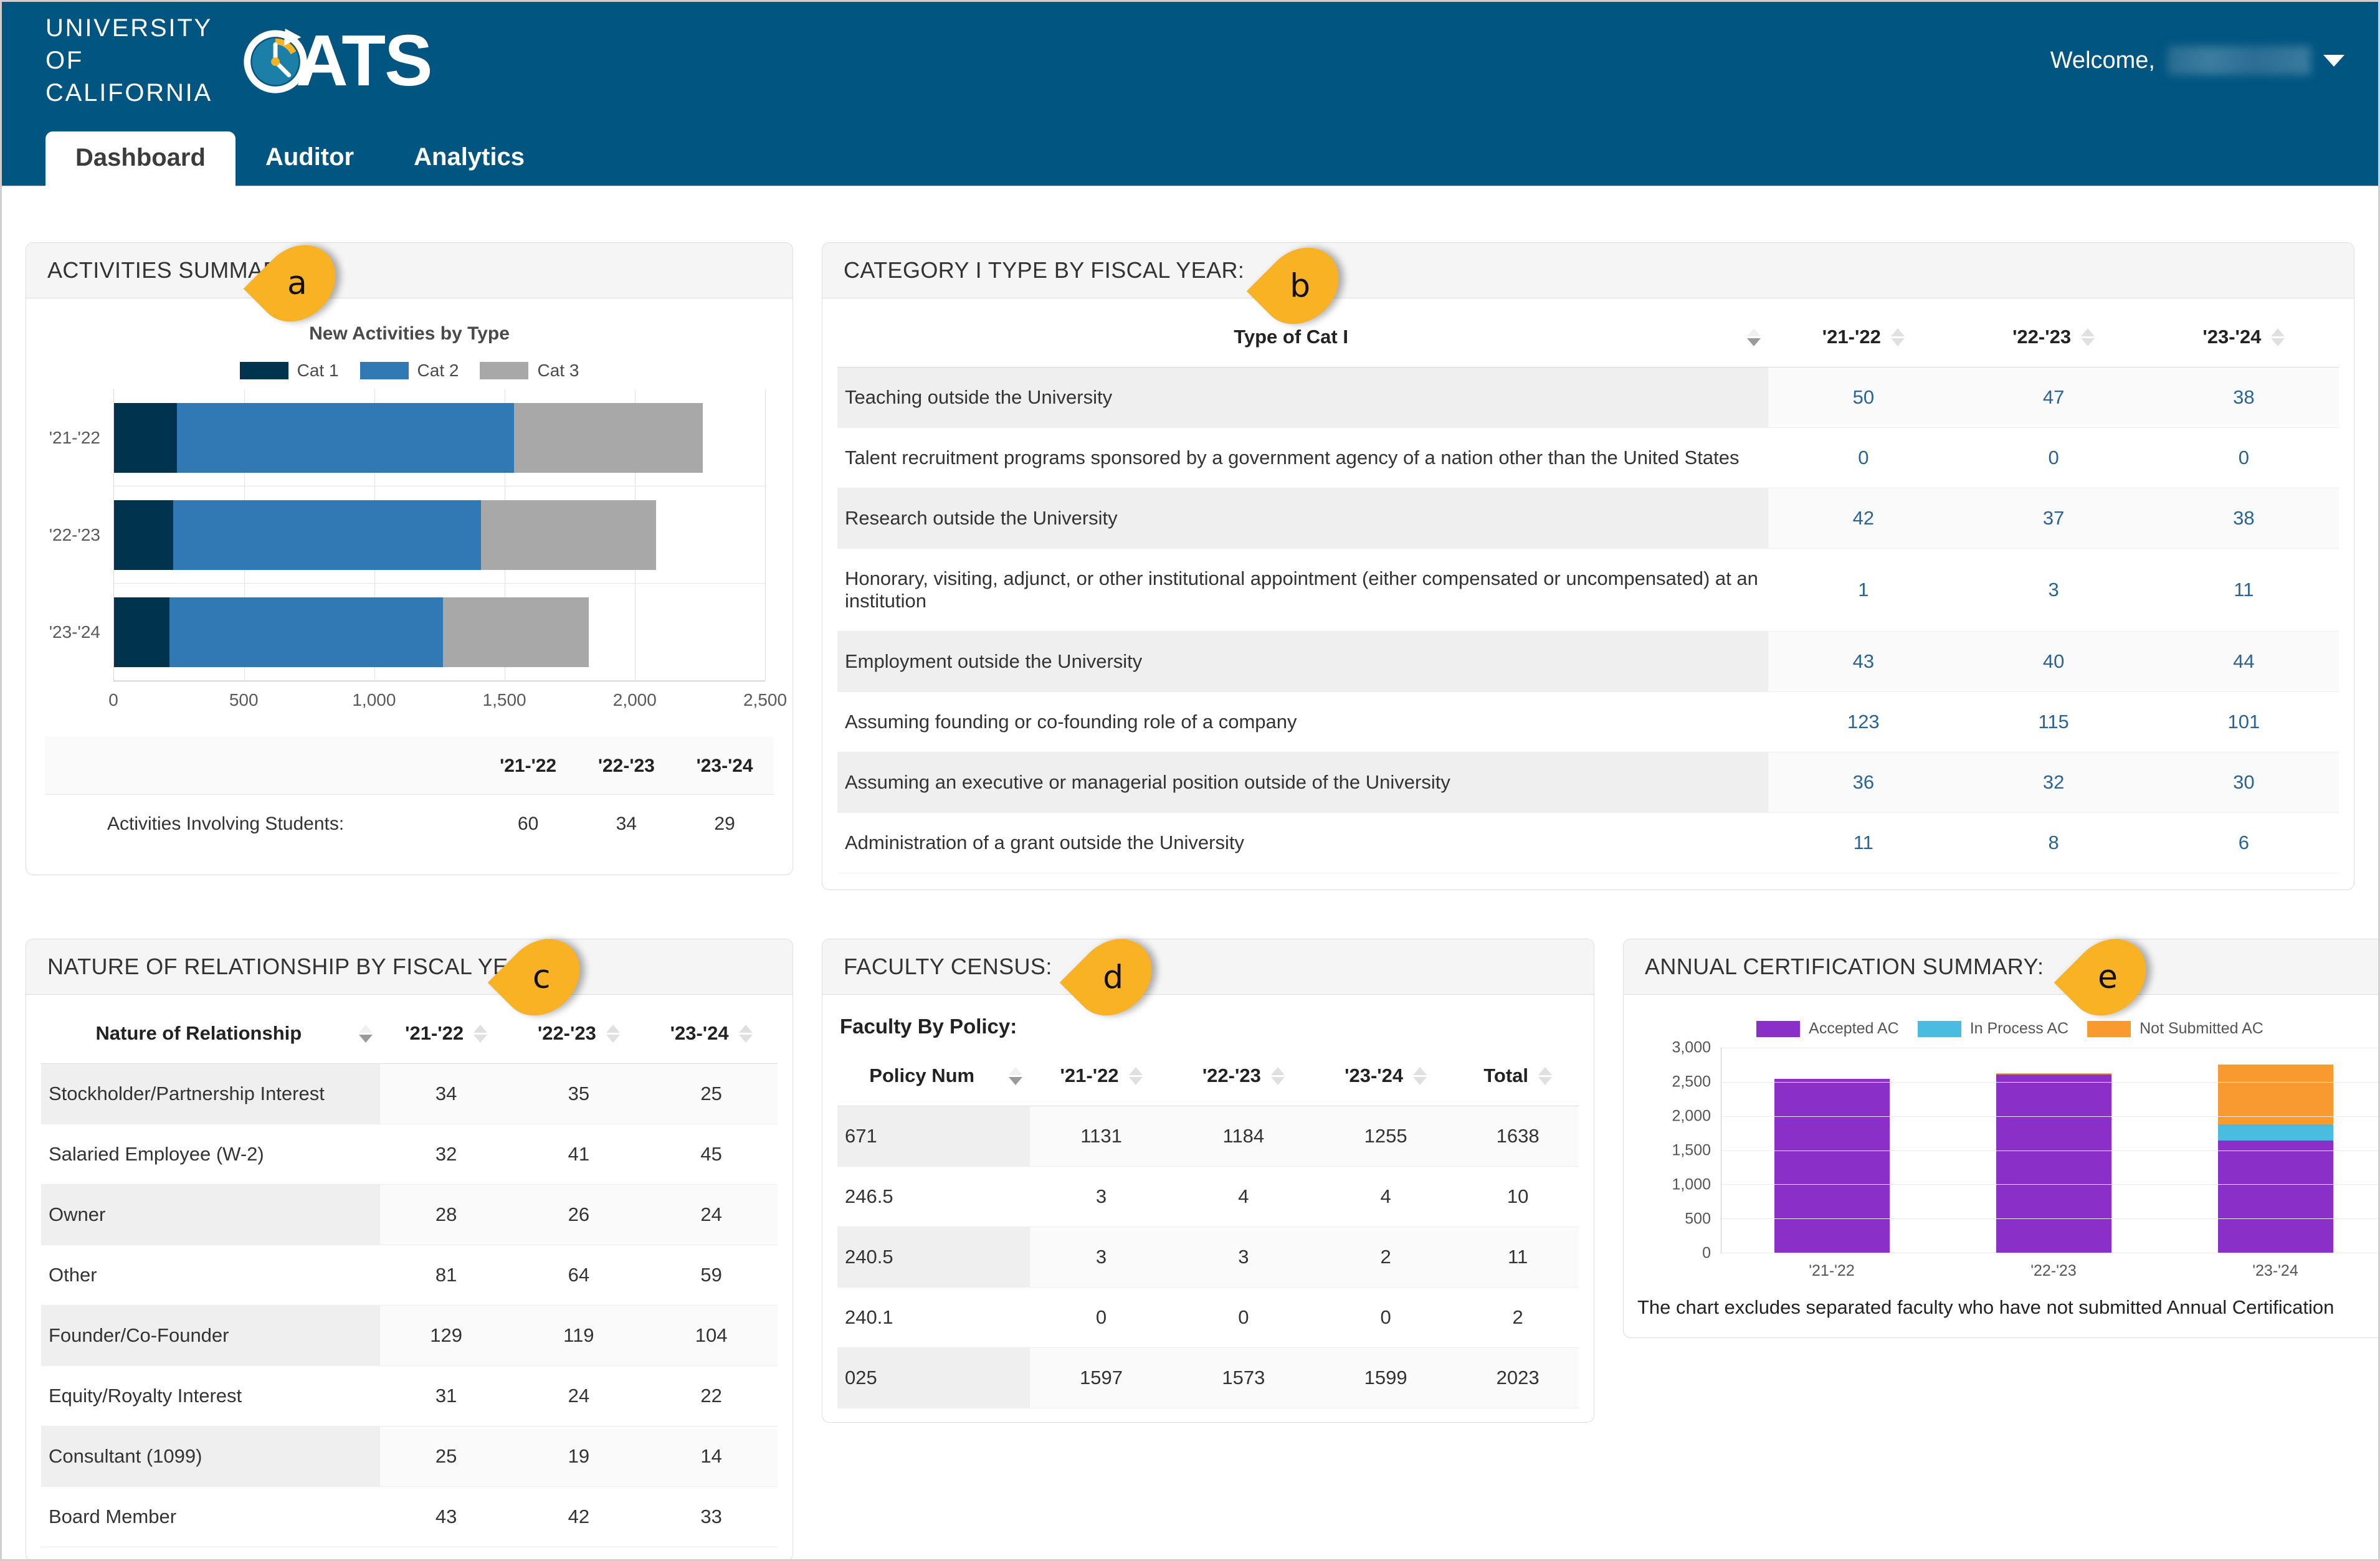  I want to click on table-cell: 44, so click(2243, 661).